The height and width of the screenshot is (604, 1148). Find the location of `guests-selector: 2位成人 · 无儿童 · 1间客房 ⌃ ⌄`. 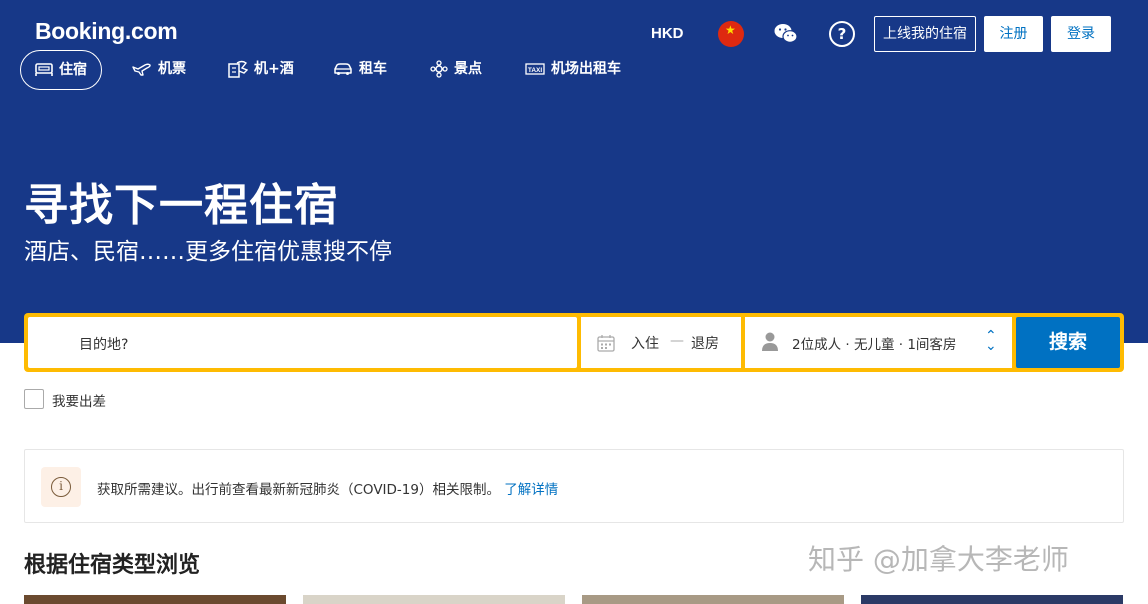

guests-selector: 2位成人 · 无儿童 · 1间客房 ⌃ ⌄ is located at coordinates (878, 342).